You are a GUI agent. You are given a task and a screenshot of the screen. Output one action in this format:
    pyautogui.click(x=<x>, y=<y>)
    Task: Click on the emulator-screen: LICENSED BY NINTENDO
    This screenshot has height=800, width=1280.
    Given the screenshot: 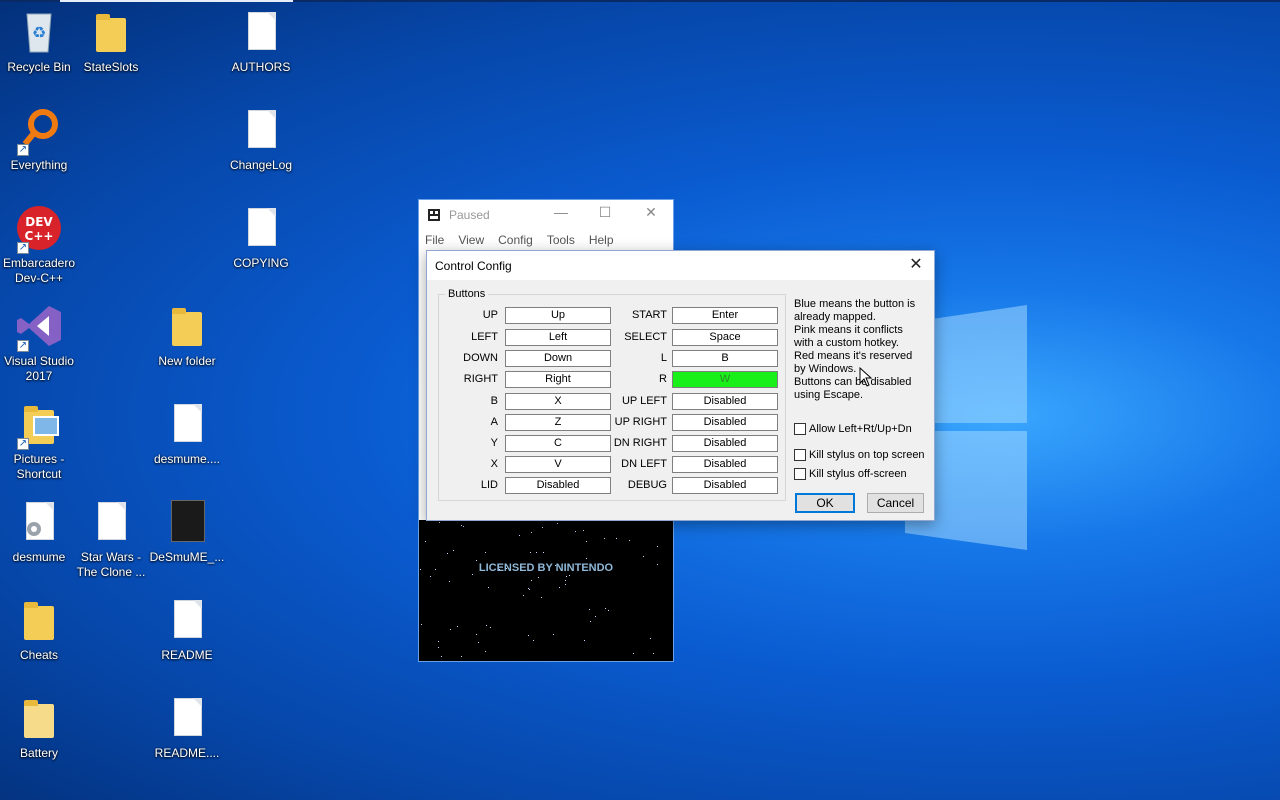 What is the action you would take?
    pyautogui.click(x=546, y=590)
    